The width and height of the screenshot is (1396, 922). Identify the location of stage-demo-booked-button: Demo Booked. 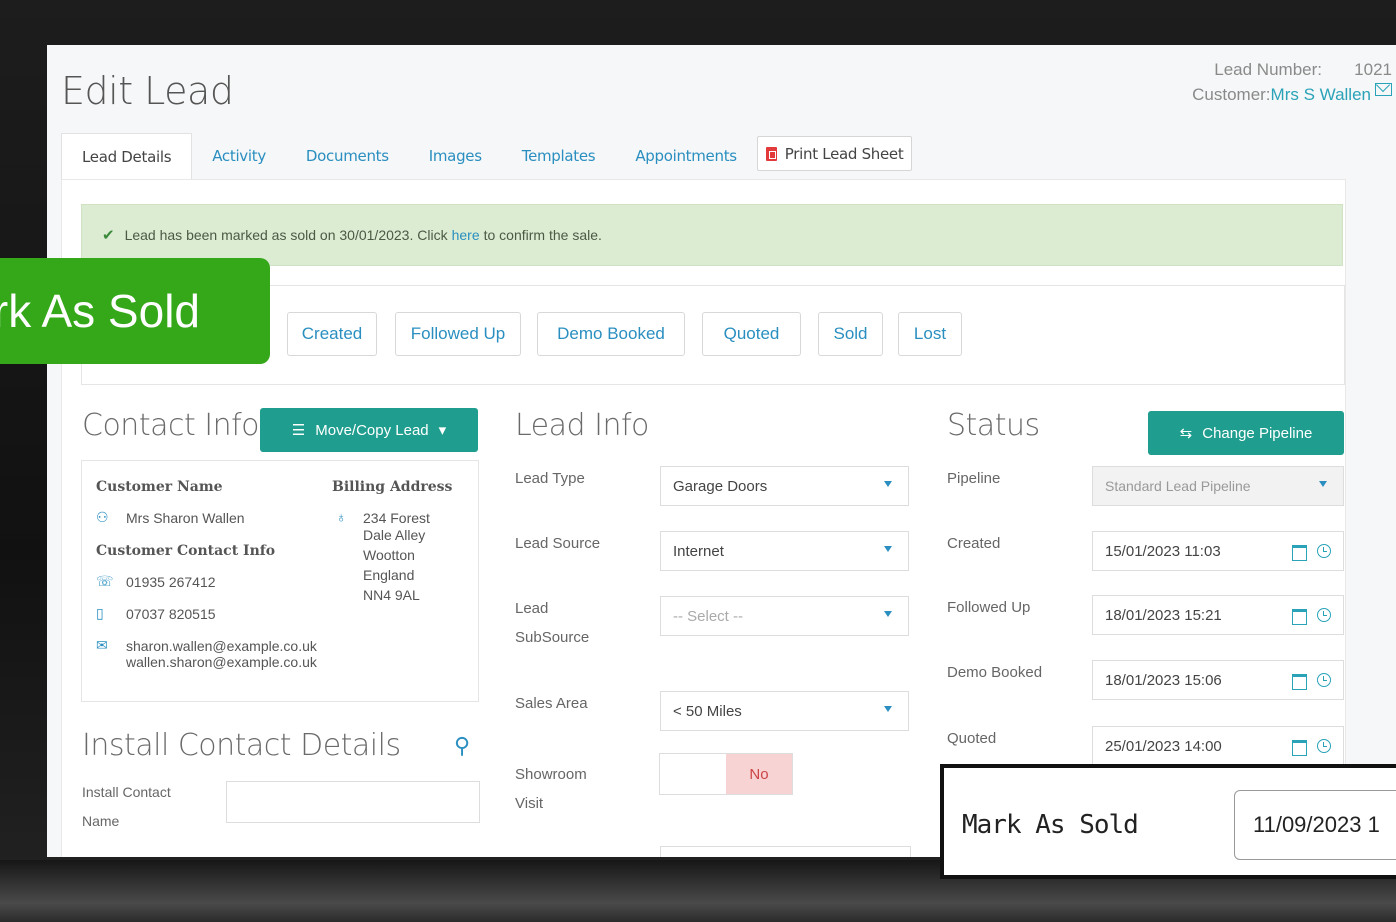
(611, 334).